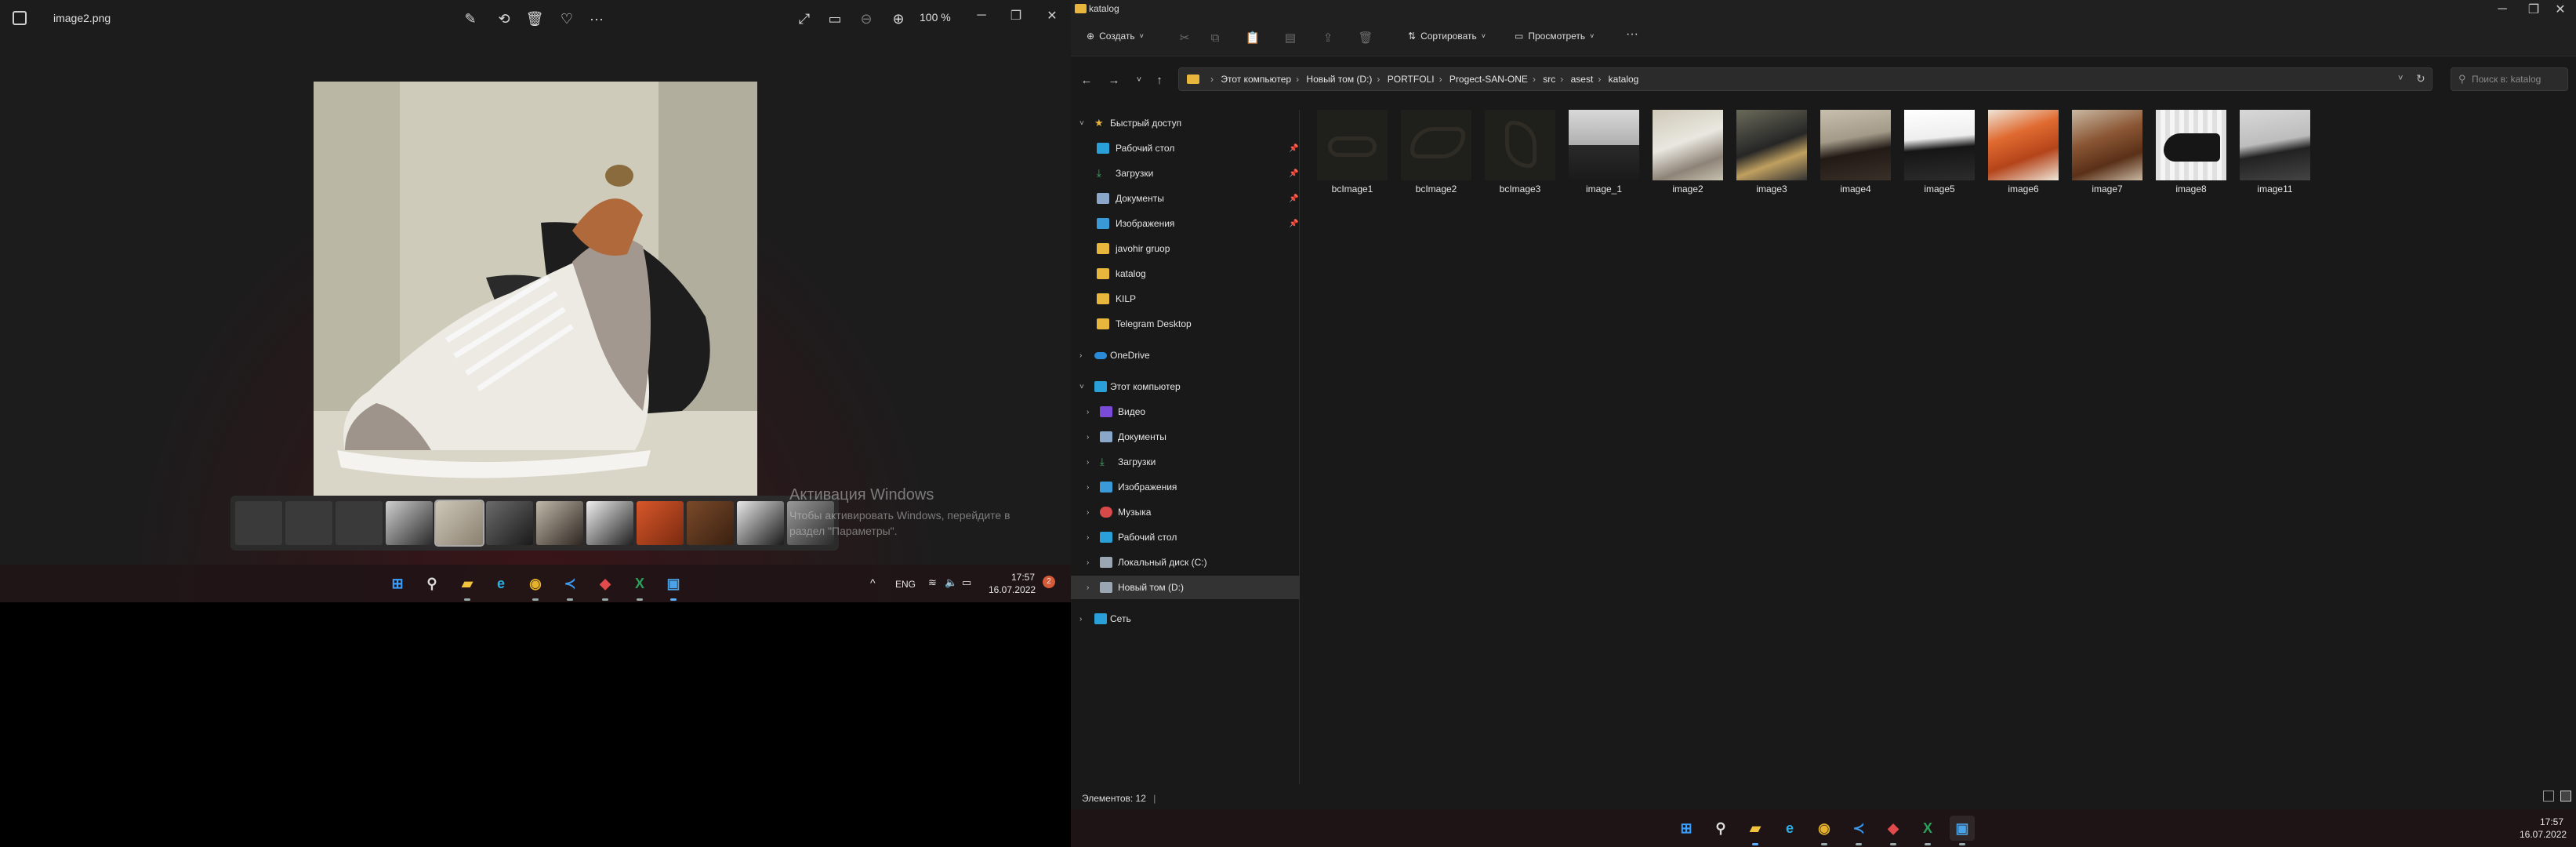 The height and width of the screenshot is (847, 2576). What do you see at coordinates (1549, 79) in the screenshot?
I see `breadcrumb-item: src` at bounding box center [1549, 79].